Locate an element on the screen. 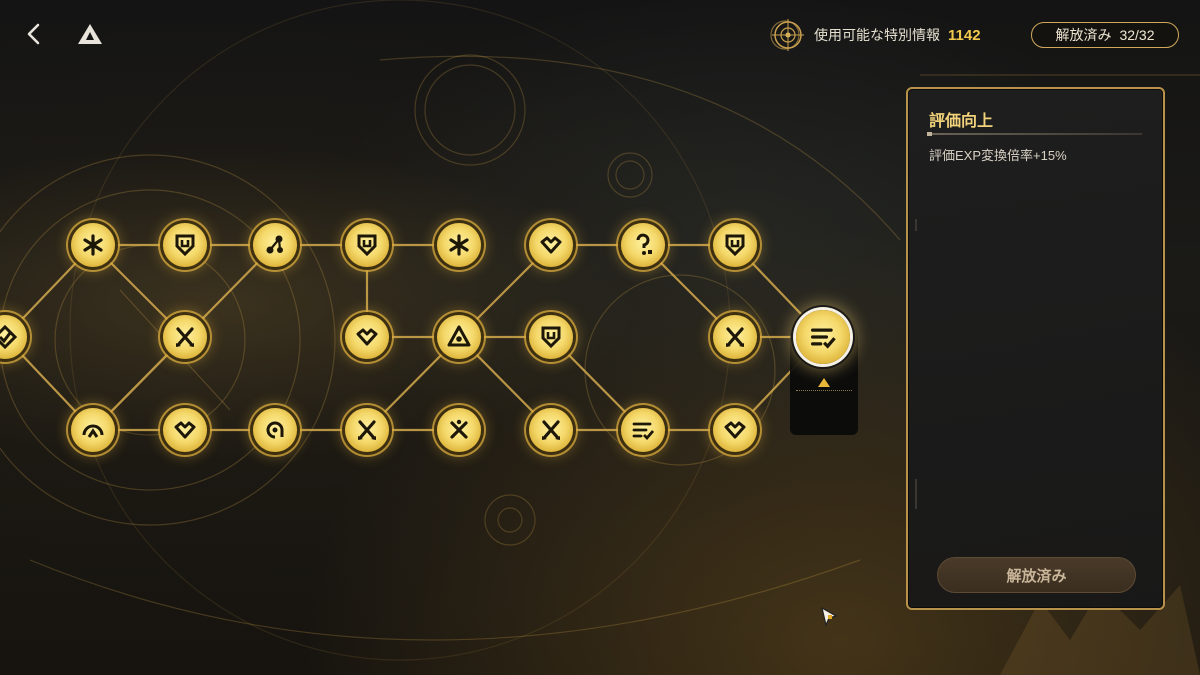 This screenshot has height=675, width=1200. panel-divider is located at coordinates (1034, 134).